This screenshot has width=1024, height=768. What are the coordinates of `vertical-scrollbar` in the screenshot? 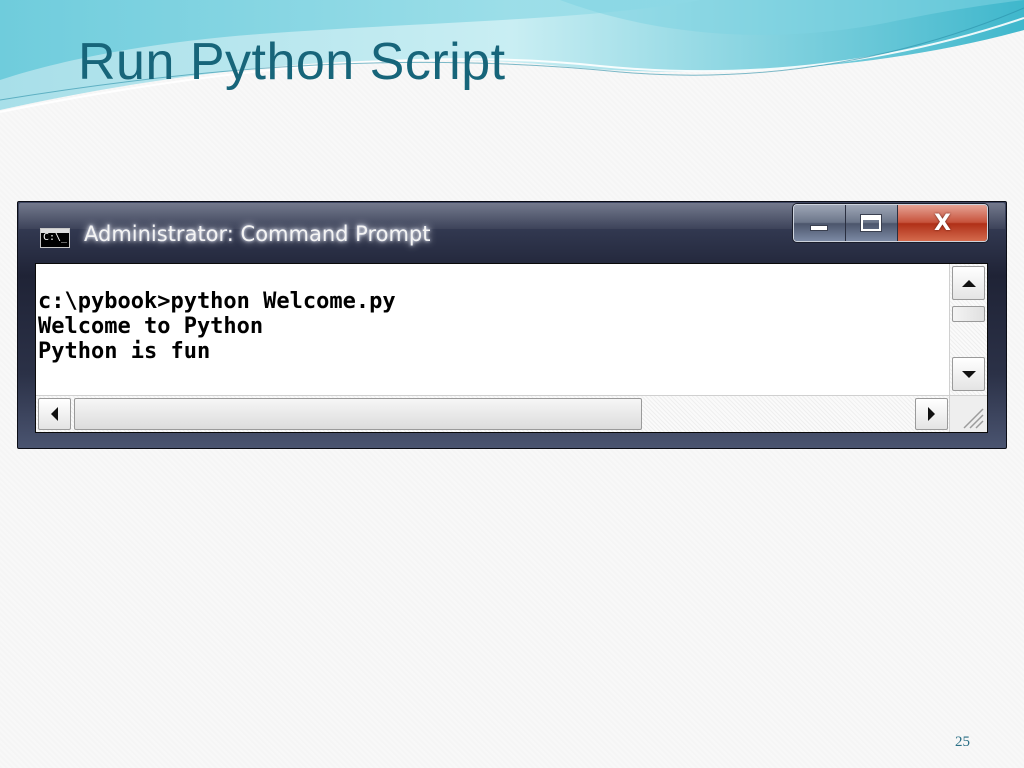 It's located at (968, 329).